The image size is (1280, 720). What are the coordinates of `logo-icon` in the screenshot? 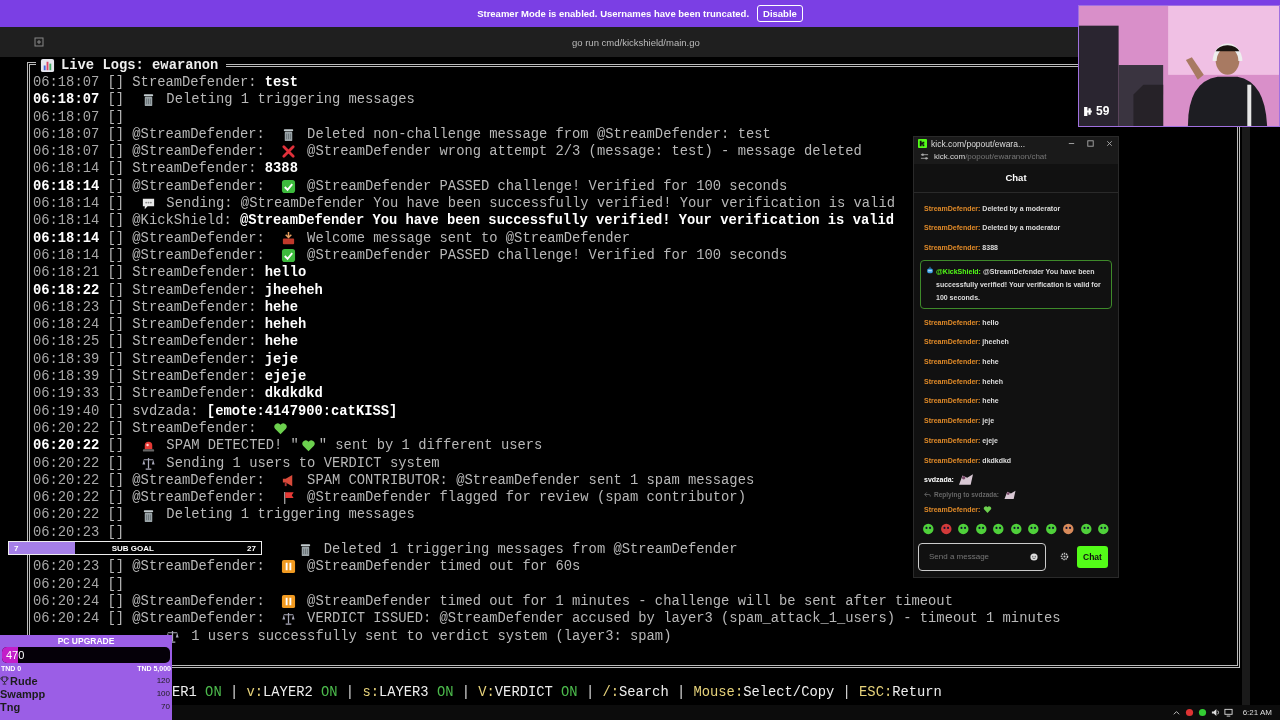 It's located at (1088, 111).